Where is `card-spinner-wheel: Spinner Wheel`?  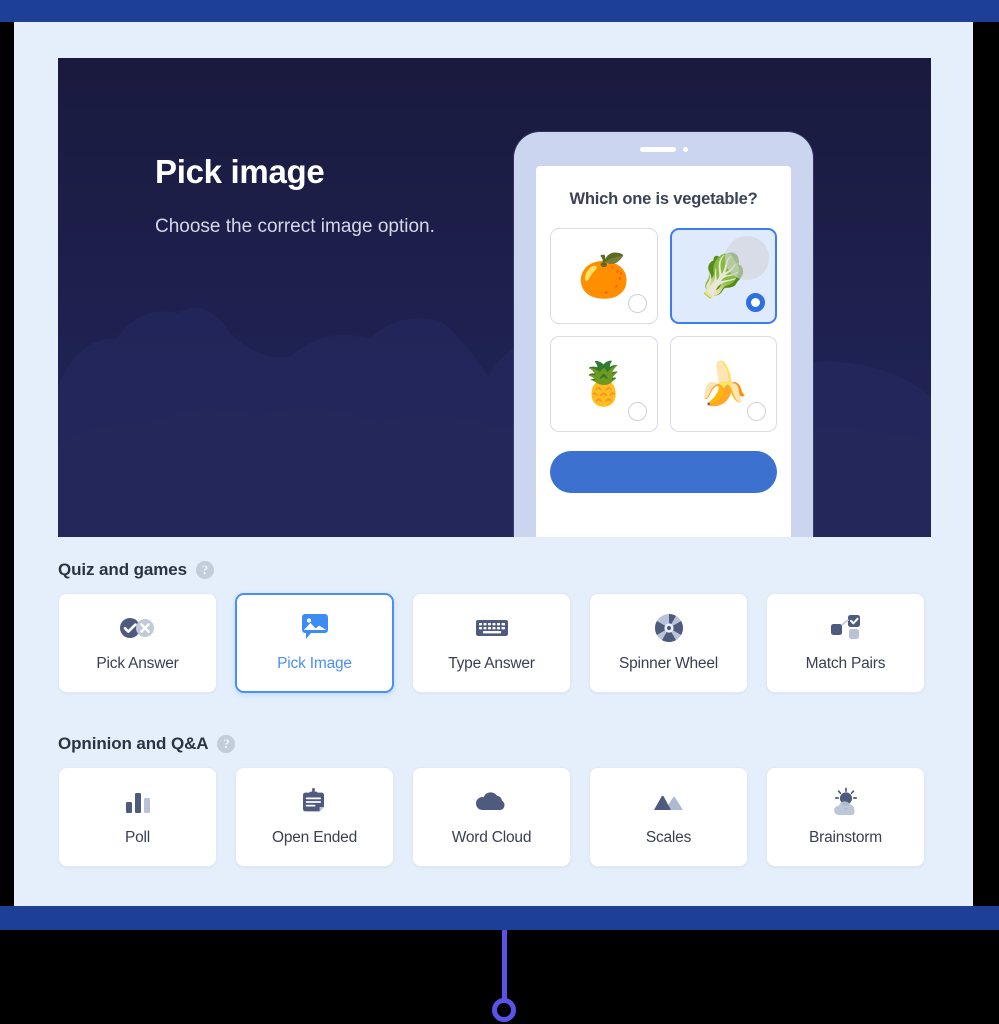
card-spinner-wheel: Spinner Wheel is located at coordinates (668, 643).